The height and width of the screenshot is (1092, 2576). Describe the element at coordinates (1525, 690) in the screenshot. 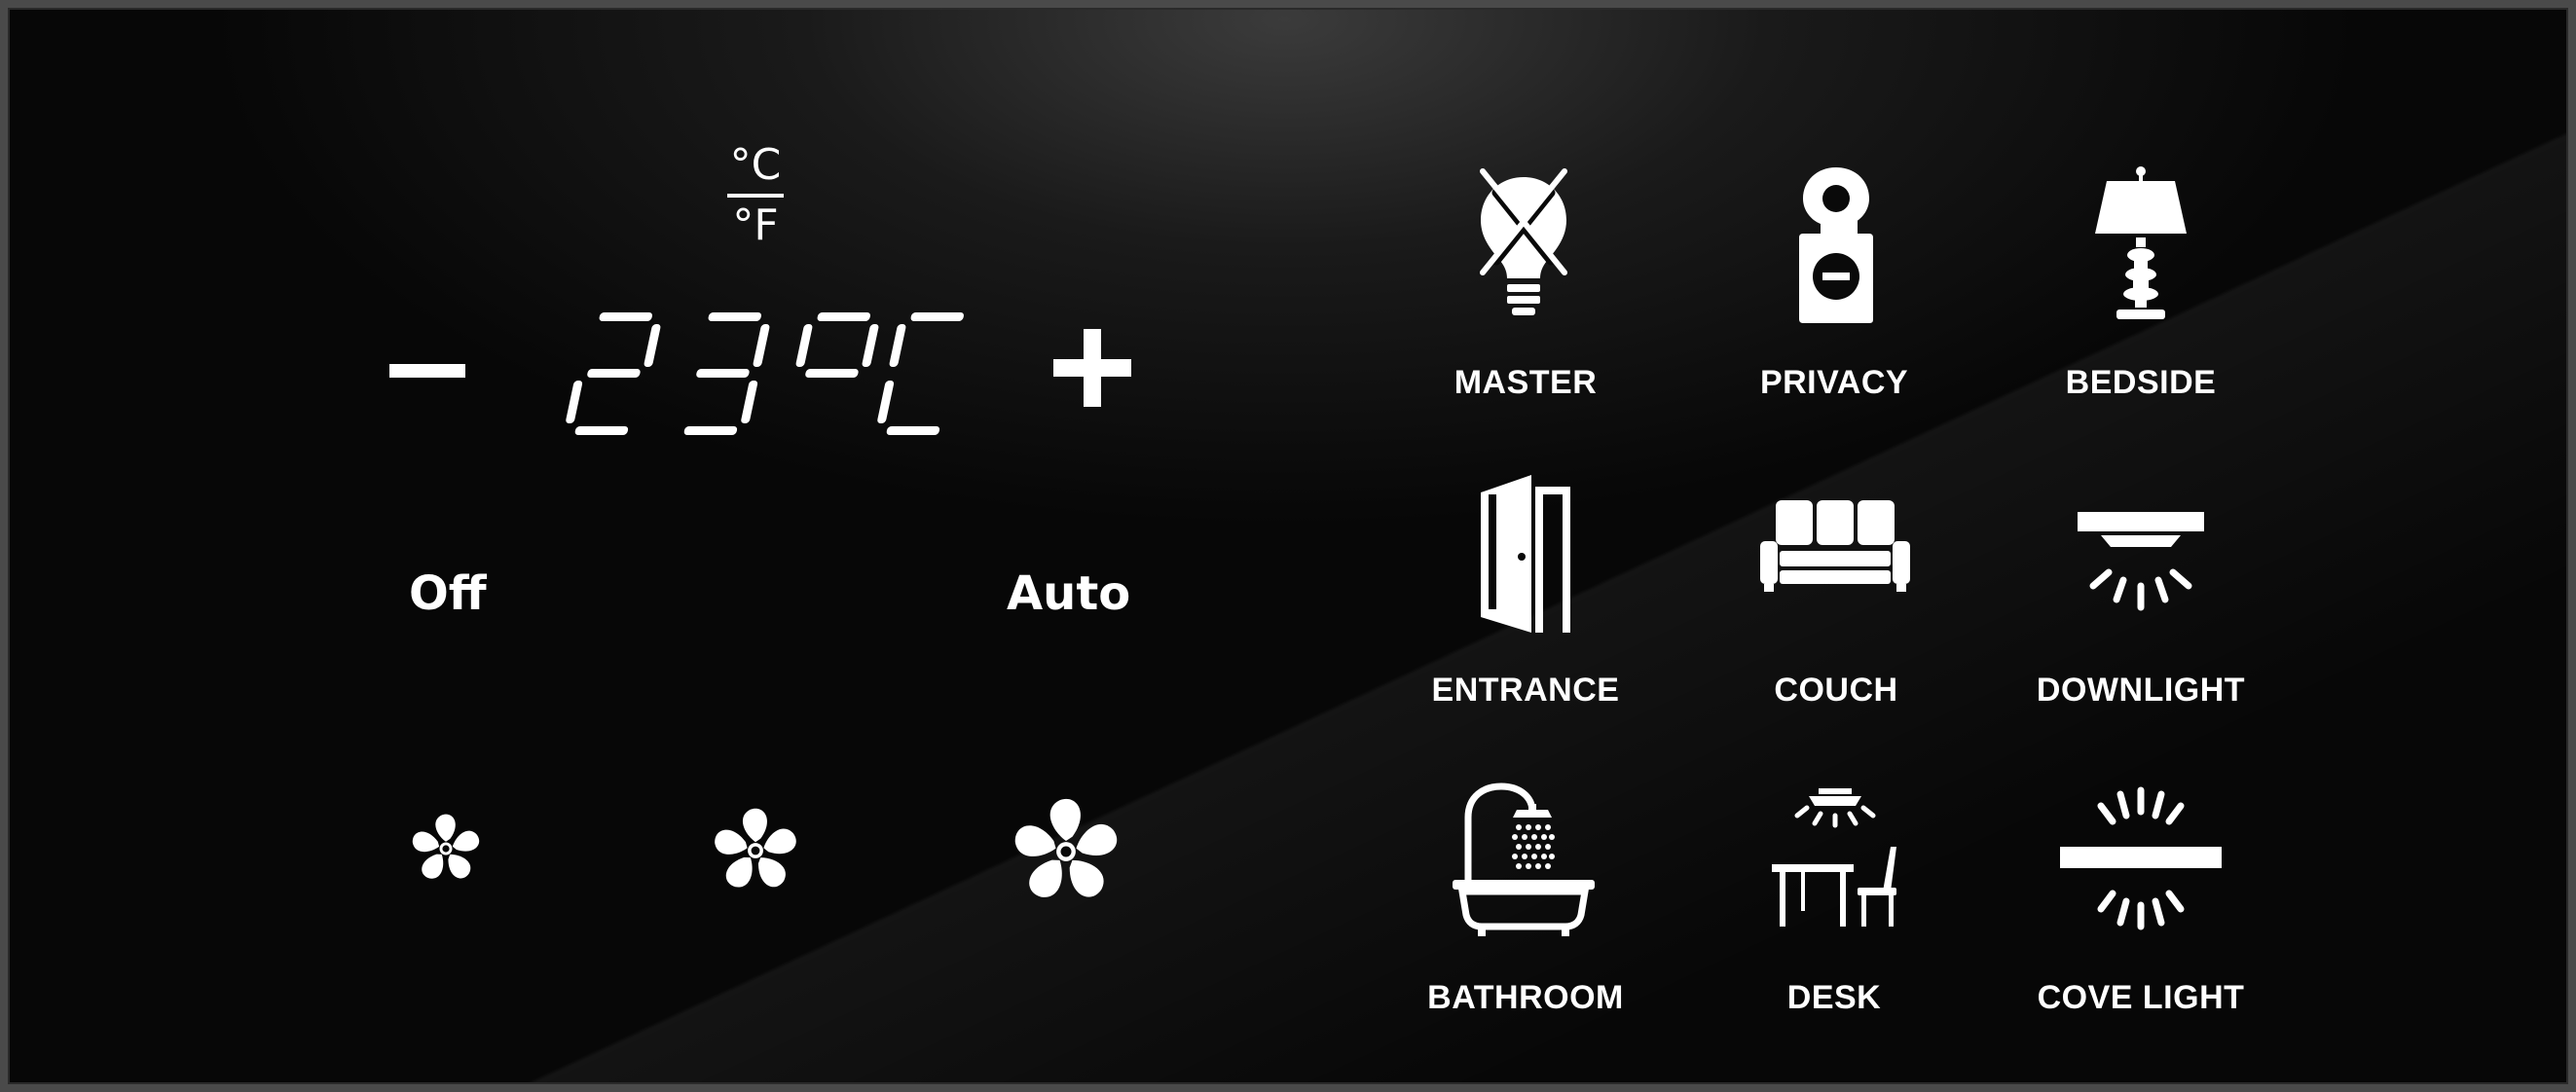

I see `scene-entrance-label: ENTRANCE` at that location.